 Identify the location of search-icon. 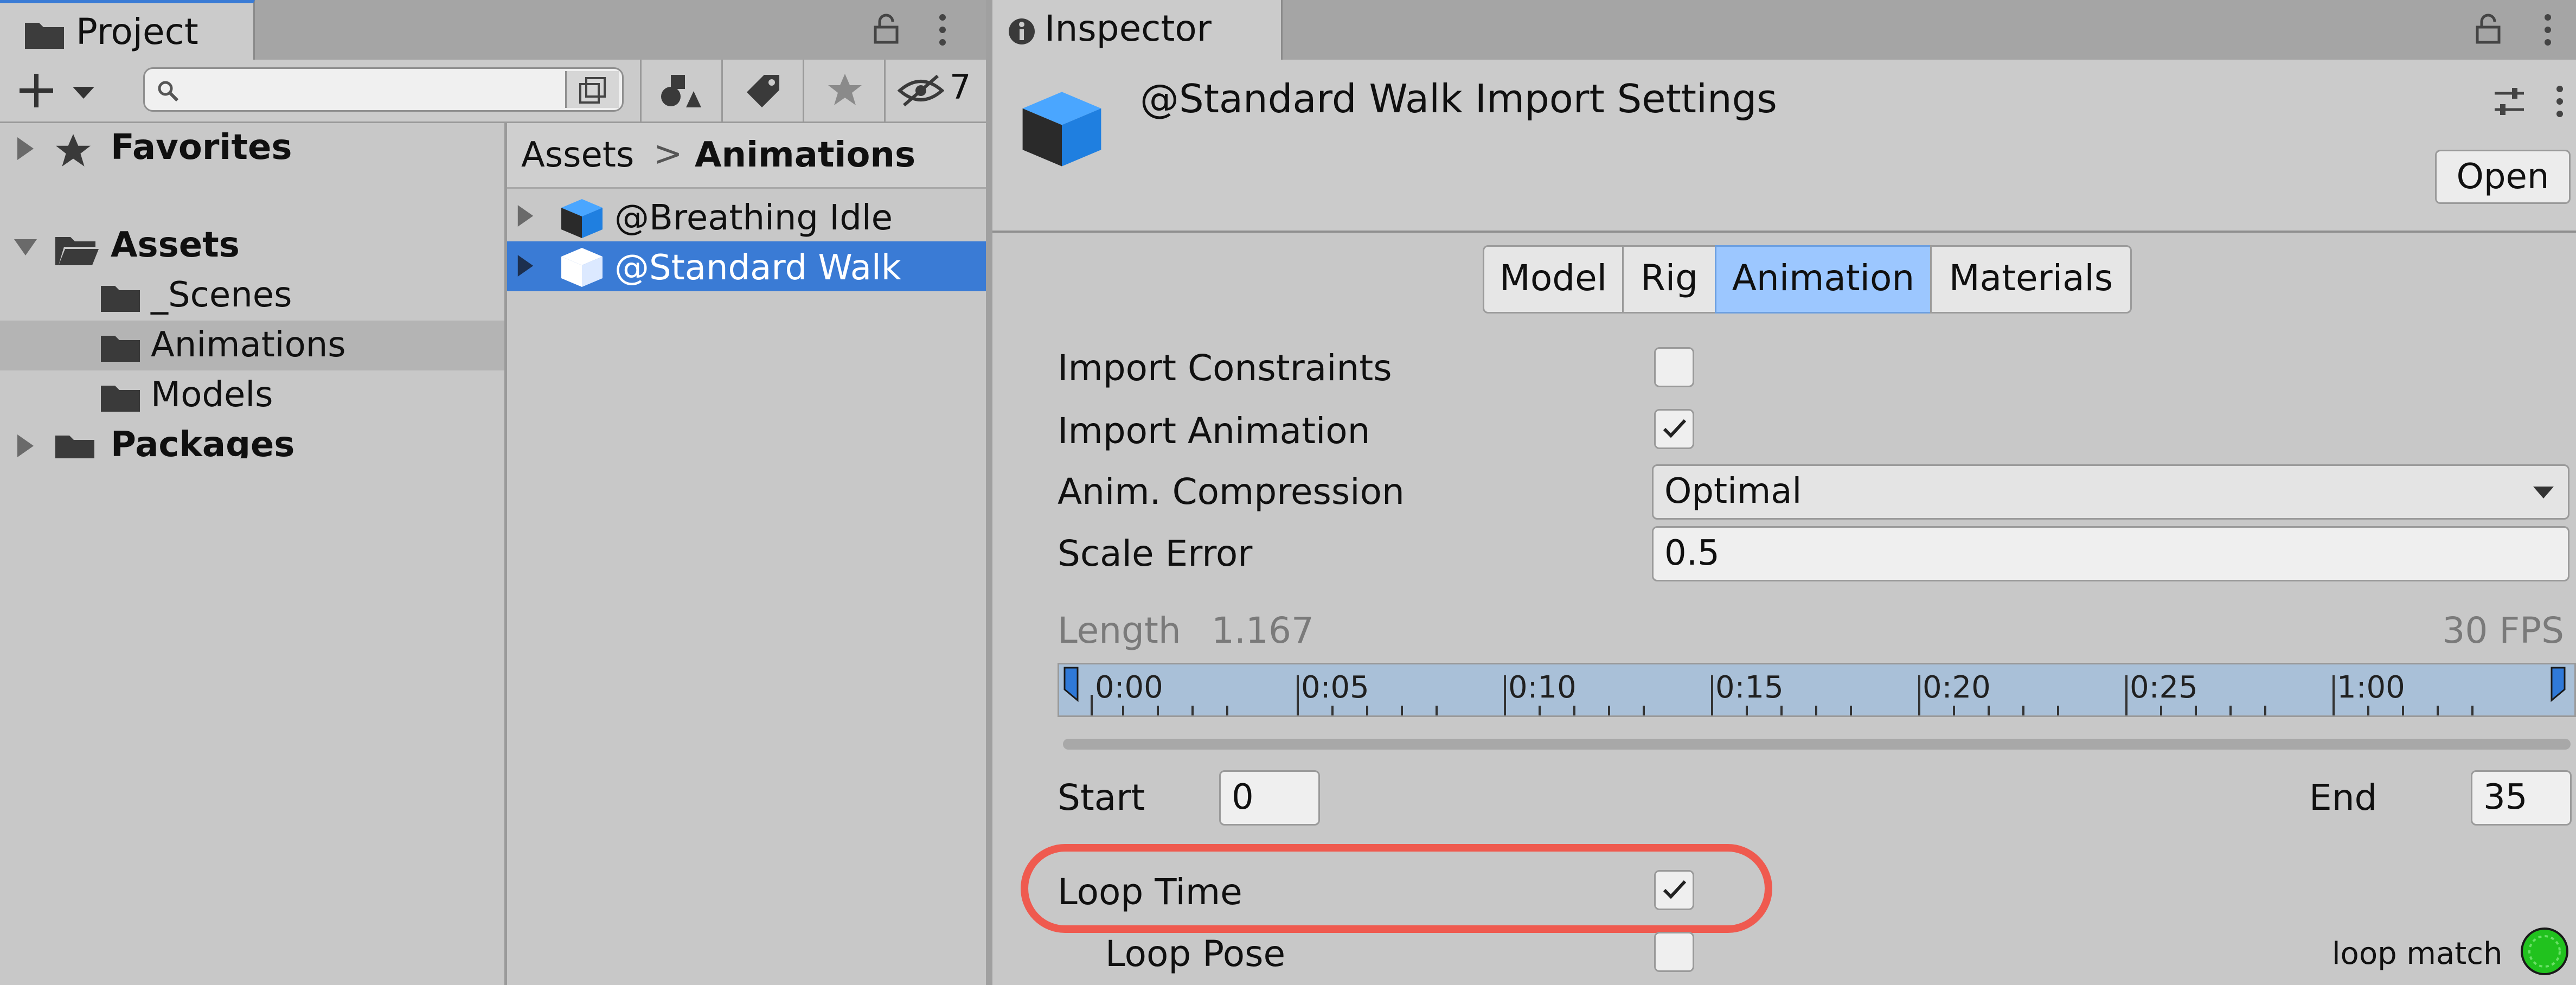
(168, 91).